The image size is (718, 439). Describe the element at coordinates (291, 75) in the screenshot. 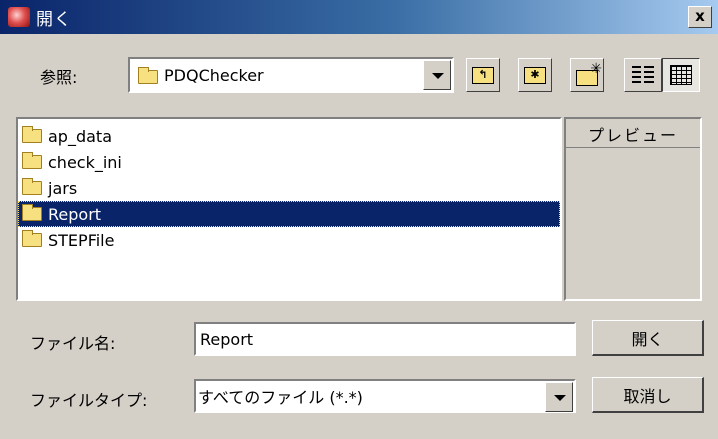

I see `look-in-dropdown: PDQChecker` at that location.